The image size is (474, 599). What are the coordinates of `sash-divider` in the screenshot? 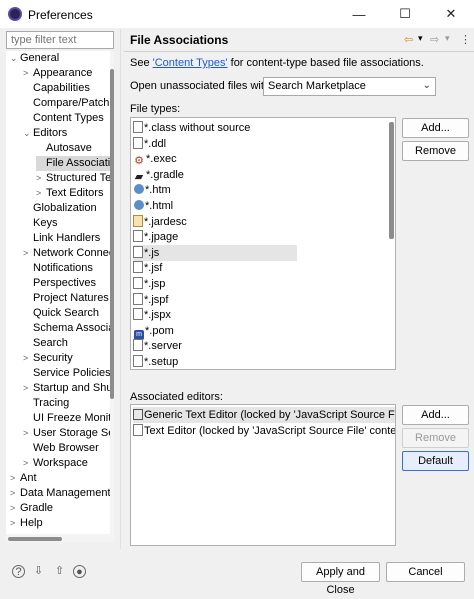 It's located at (120, 289).